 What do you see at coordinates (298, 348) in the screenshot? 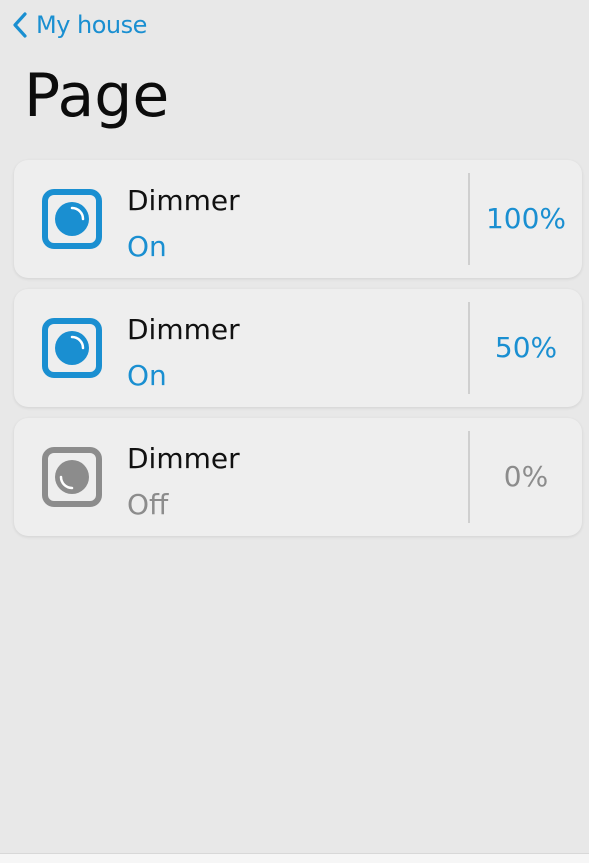
I see `device-card: Dimmer On 50%` at bounding box center [298, 348].